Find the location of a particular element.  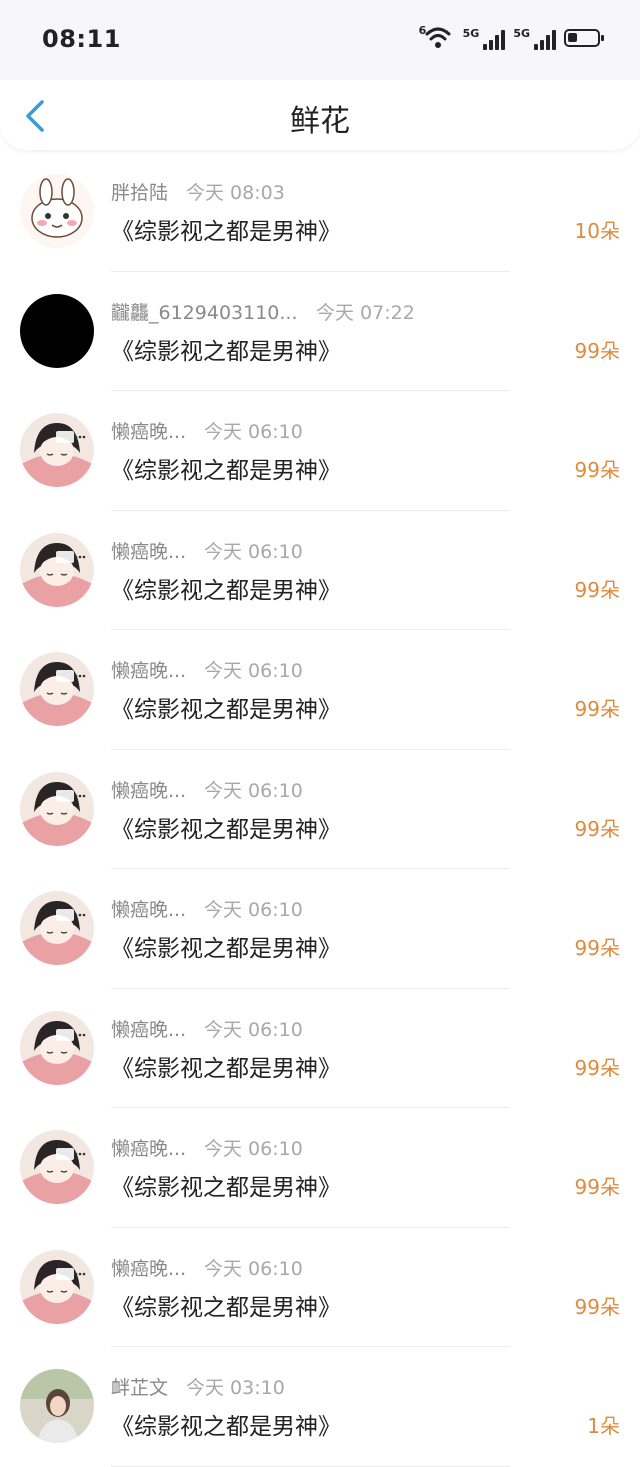

wifi-icon: 6 is located at coordinates (436, 38).